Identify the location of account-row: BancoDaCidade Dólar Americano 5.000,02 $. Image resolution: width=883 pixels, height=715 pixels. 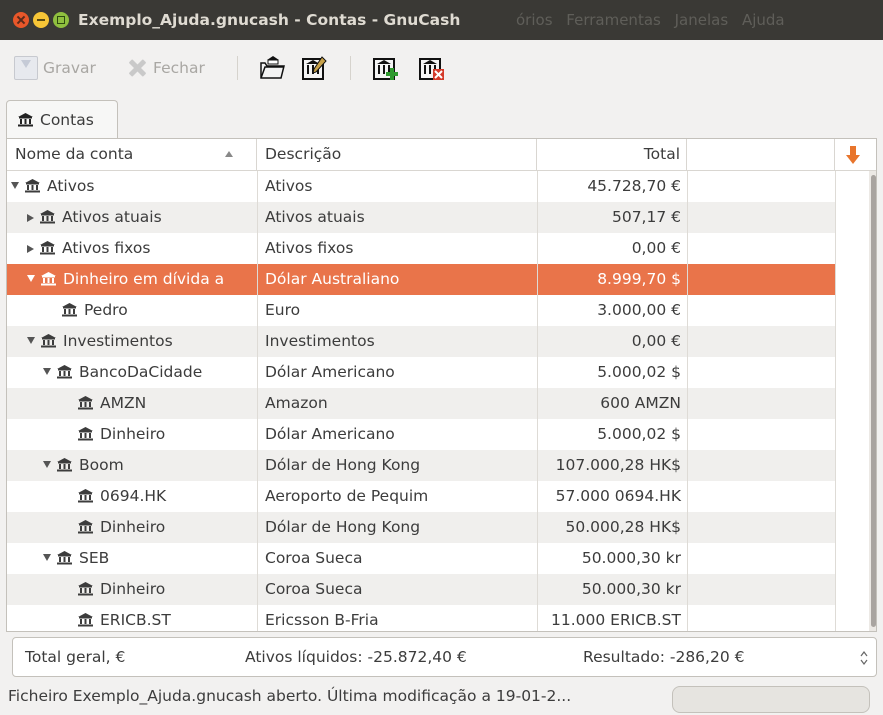
(421, 372).